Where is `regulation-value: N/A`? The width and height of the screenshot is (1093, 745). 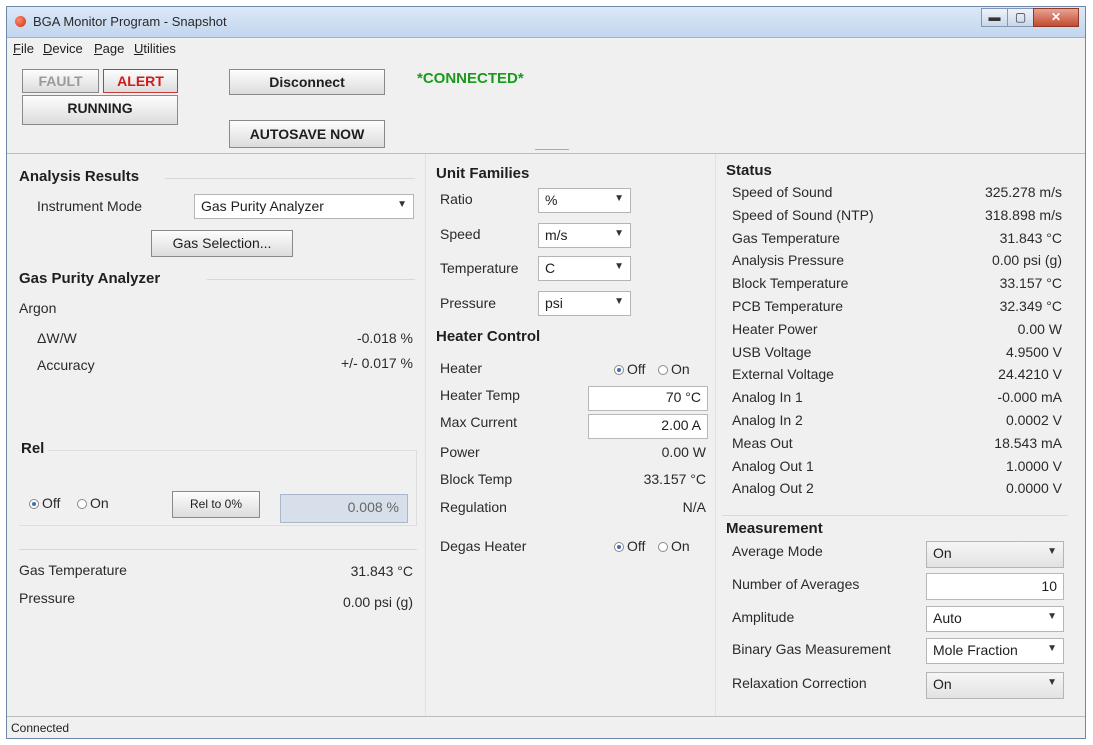
regulation-value: N/A is located at coordinates (694, 507).